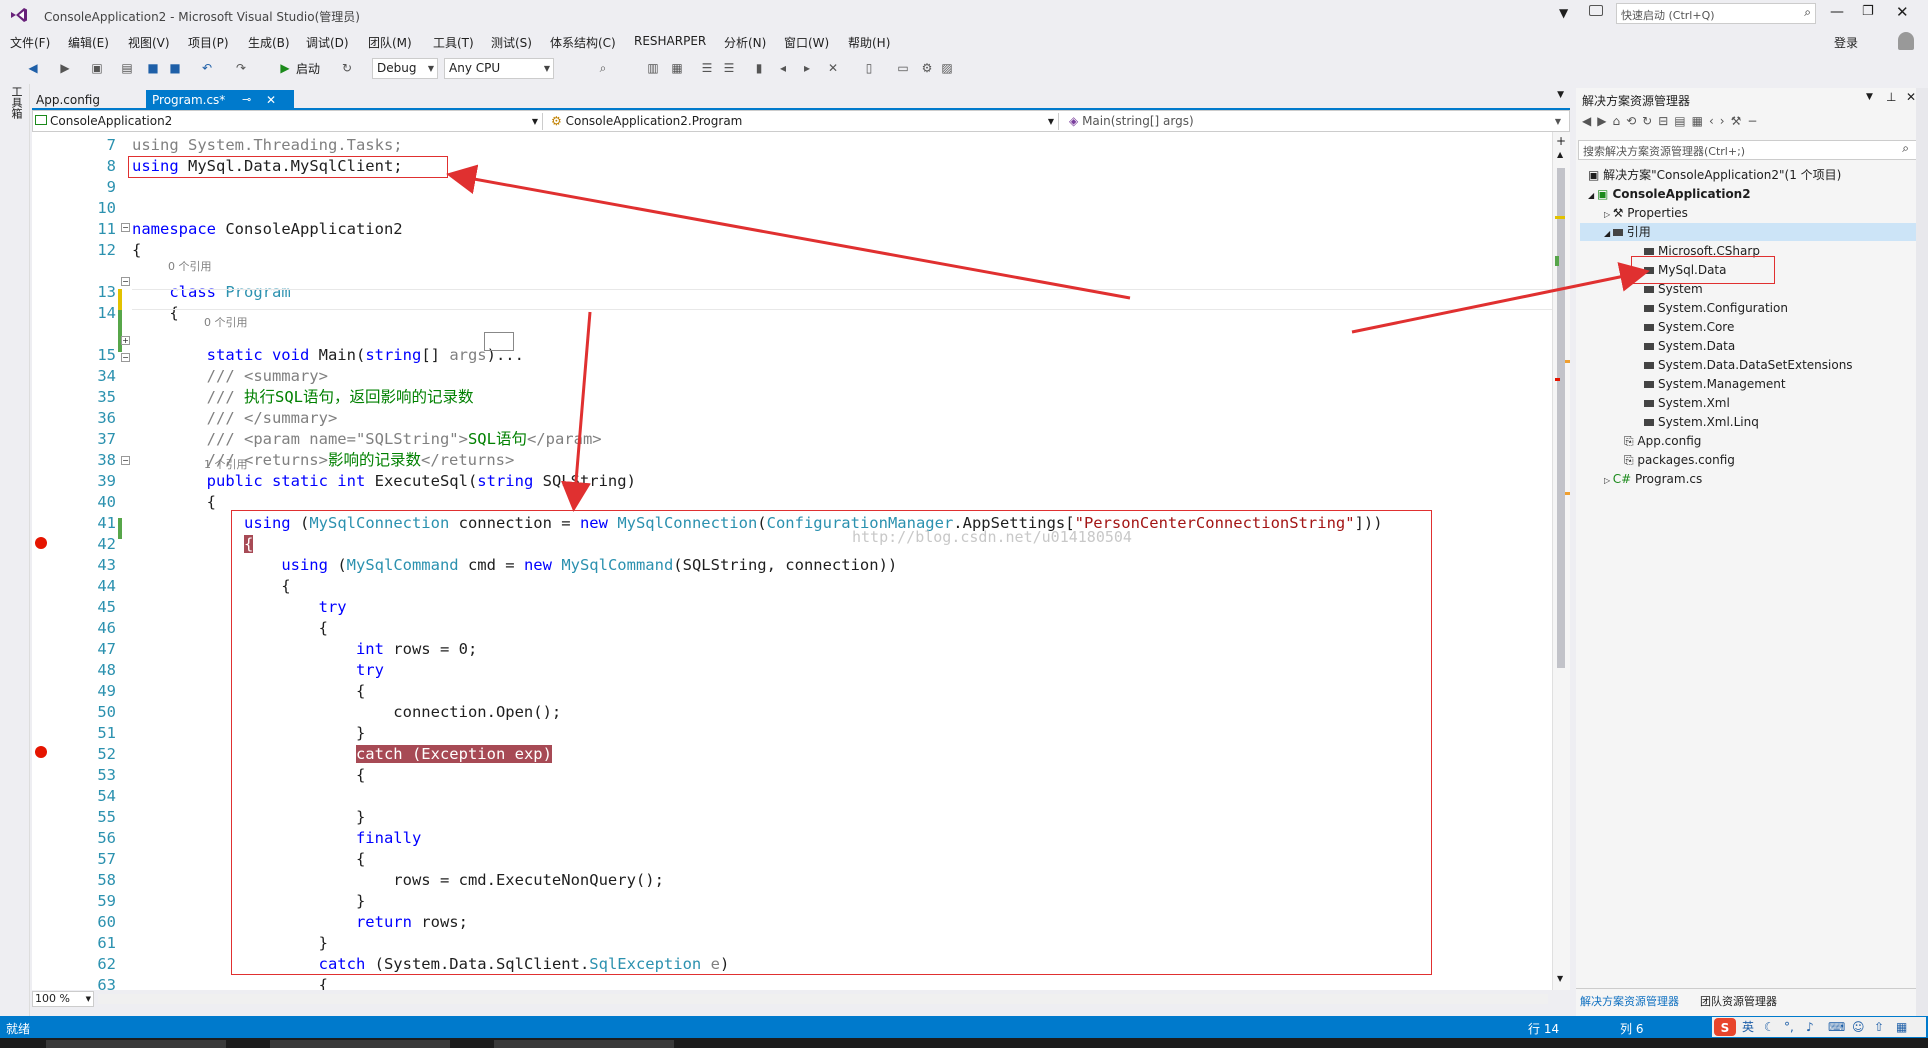 This screenshot has height=1048, width=1928. Describe the element at coordinates (1500, 298) in the screenshot. I see `arrow-to-mysql-ref` at that location.